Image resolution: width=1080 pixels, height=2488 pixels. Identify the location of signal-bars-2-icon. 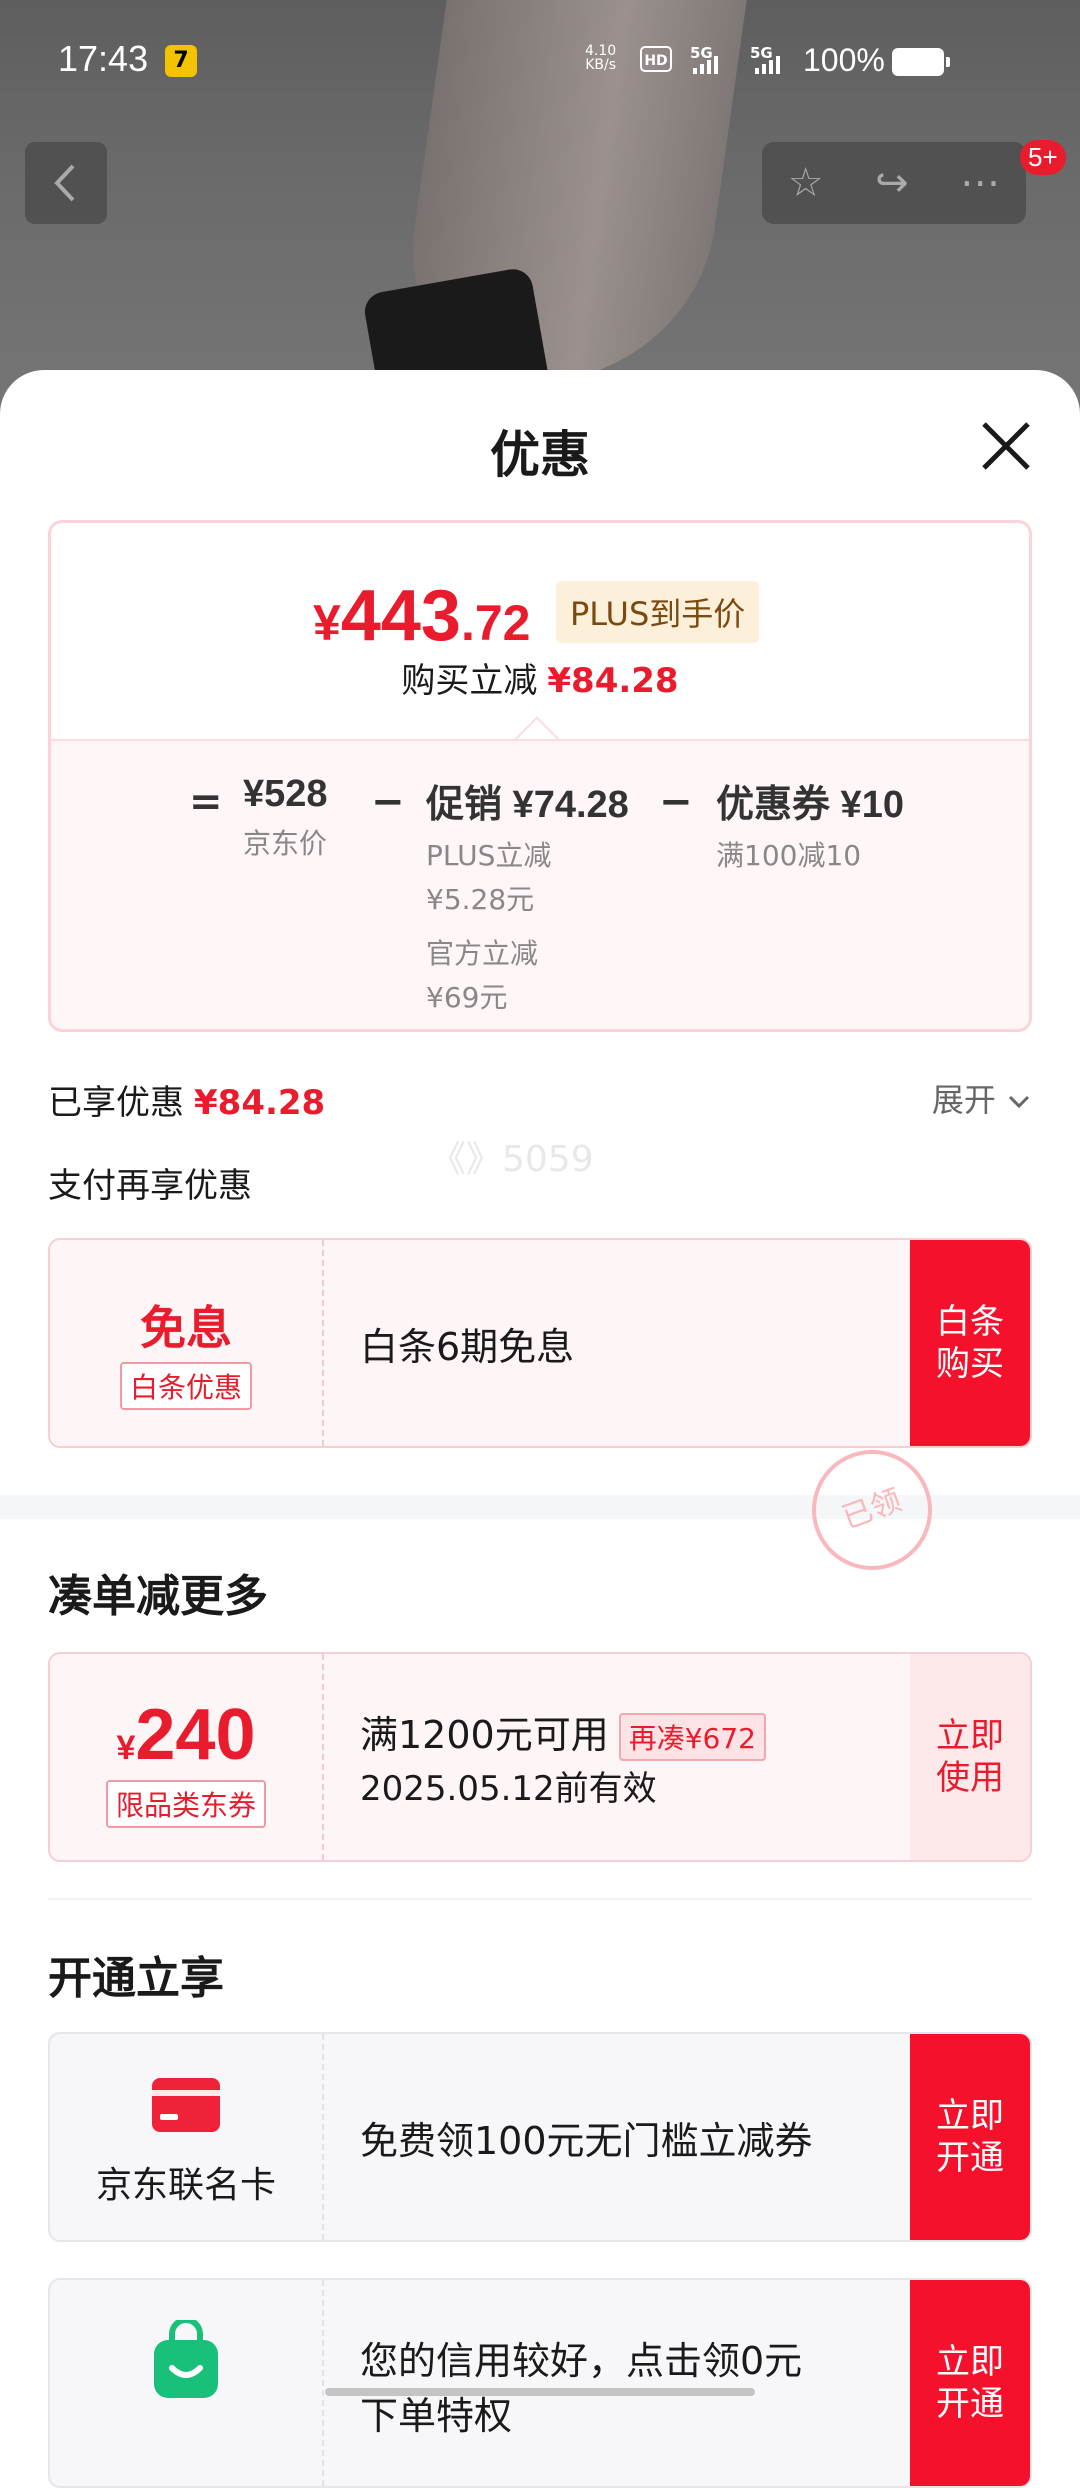
(767, 65).